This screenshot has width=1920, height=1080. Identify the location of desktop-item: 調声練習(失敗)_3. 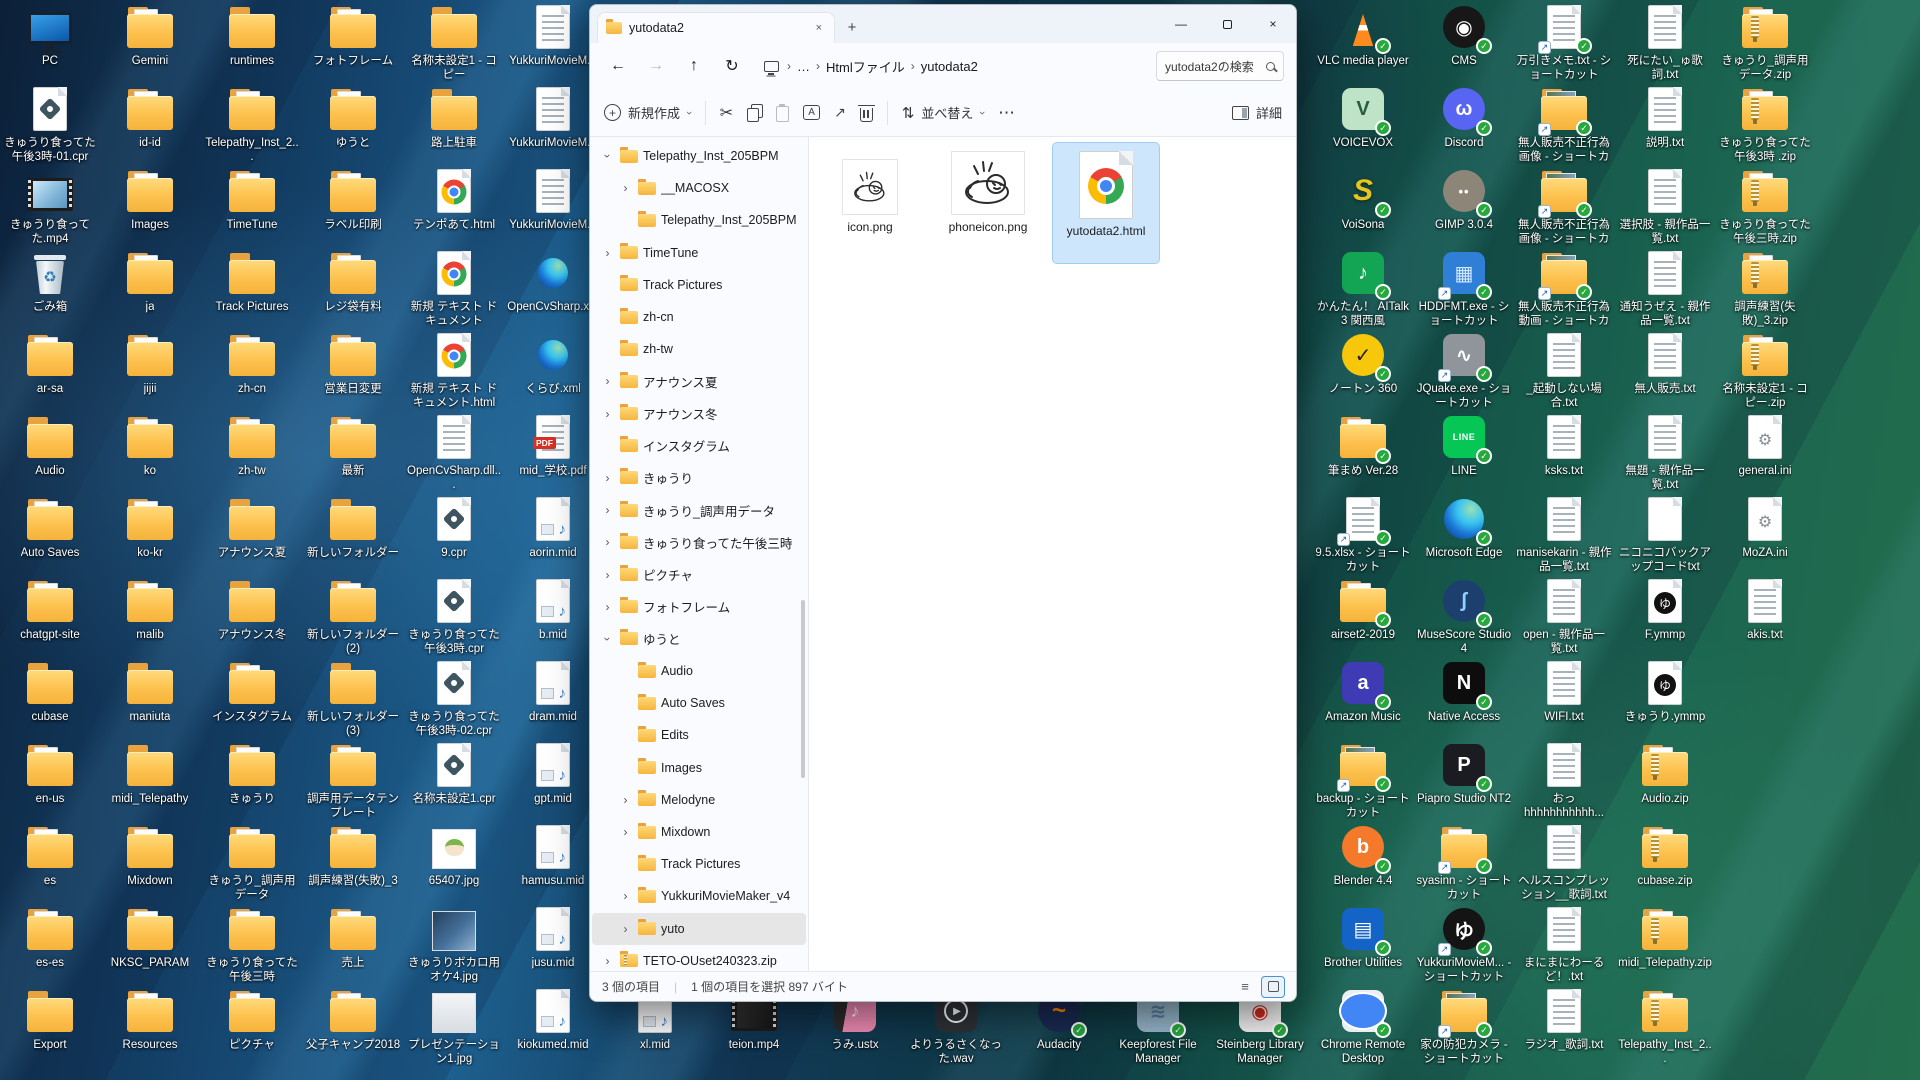
(353, 855).